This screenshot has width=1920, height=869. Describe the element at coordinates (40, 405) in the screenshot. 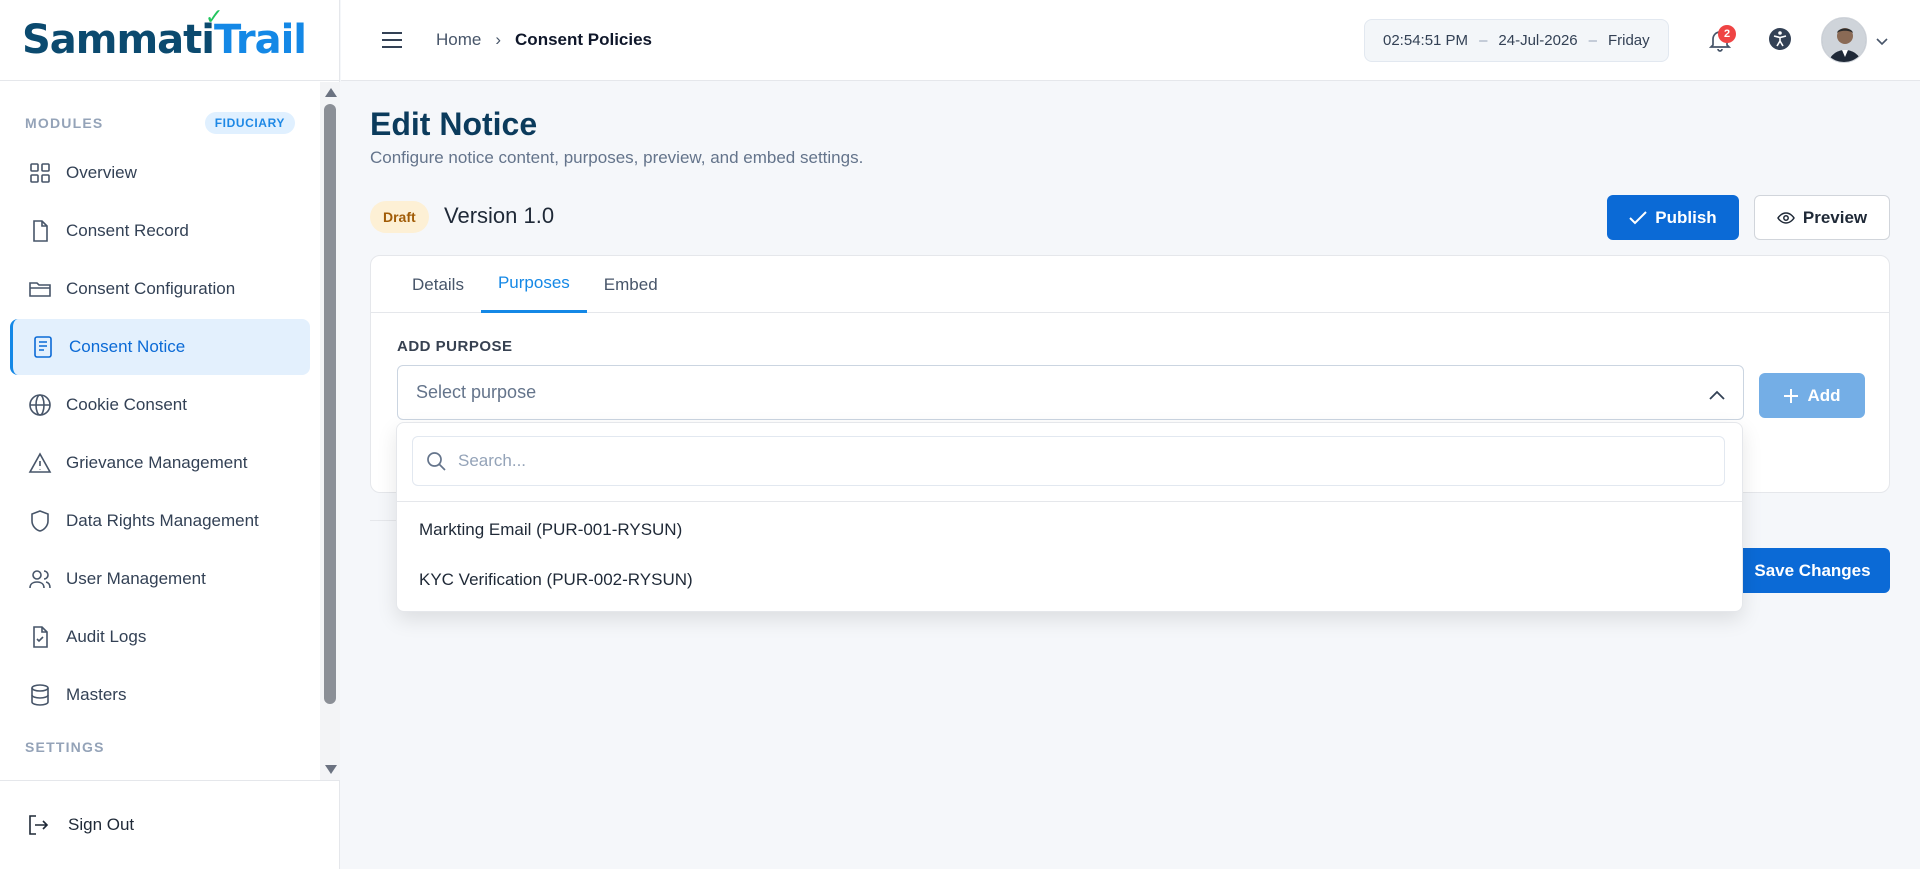

I see `globe-icon` at that location.